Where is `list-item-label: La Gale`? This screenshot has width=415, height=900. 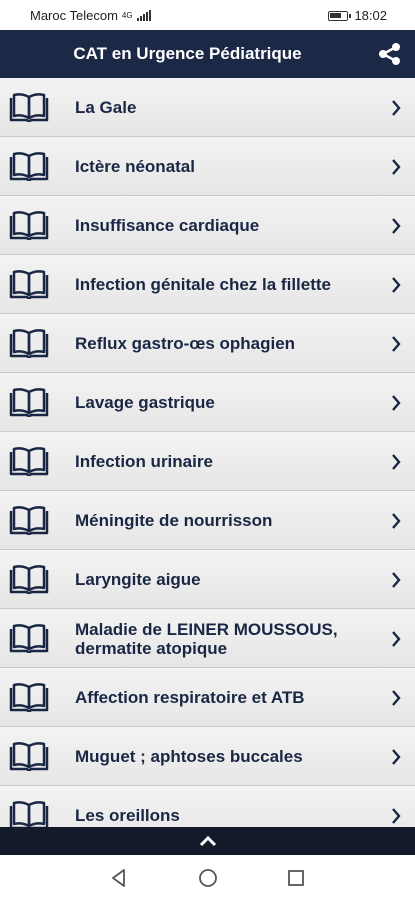
list-item-label: La Gale is located at coordinates (106, 107).